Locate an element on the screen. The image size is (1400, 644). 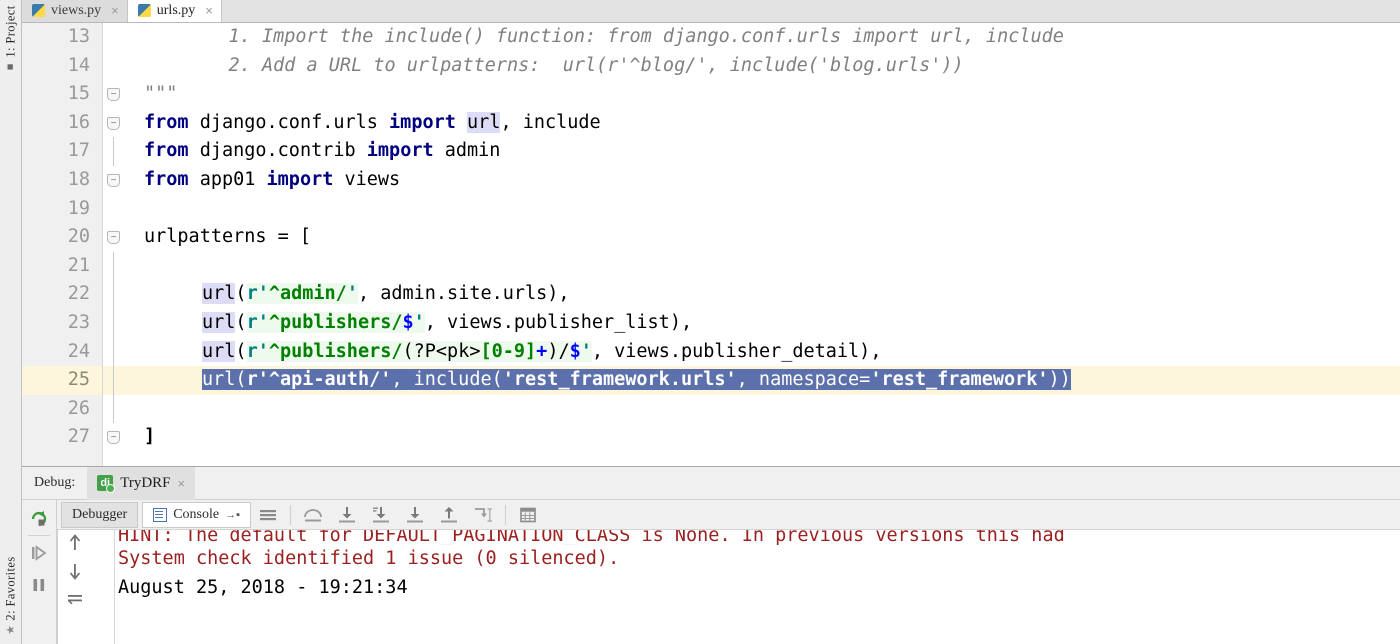
pause-program-button is located at coordinates (39, 585).